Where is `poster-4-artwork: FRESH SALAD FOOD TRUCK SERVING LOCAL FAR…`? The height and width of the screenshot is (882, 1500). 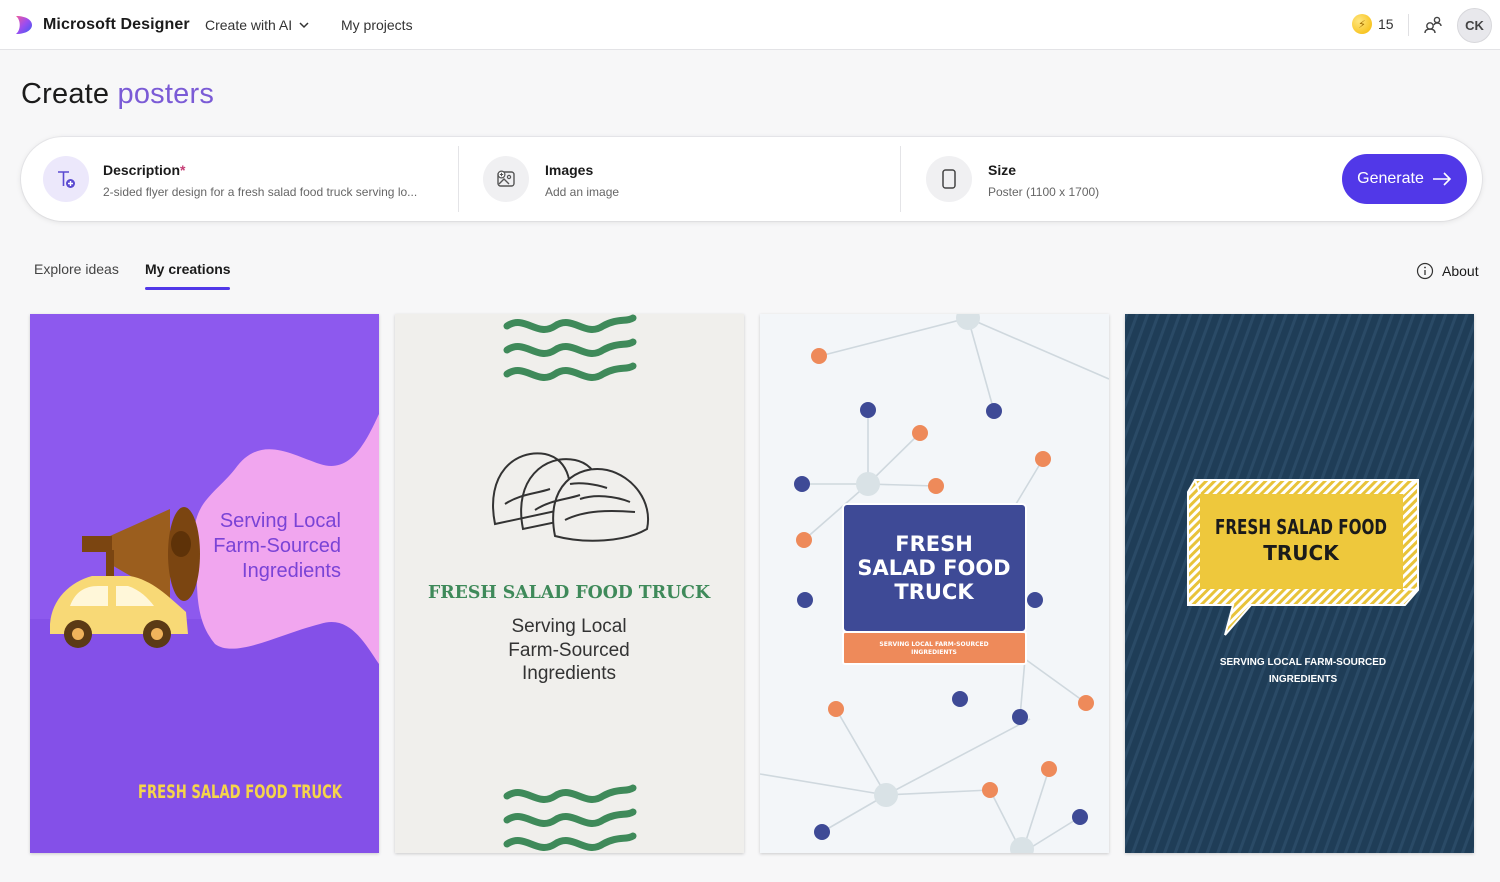 poster-4-artwork: FRESH SALAD FOOD TRUCK SERVING LOCAL FAR… is located at coordinates (1299, 583).